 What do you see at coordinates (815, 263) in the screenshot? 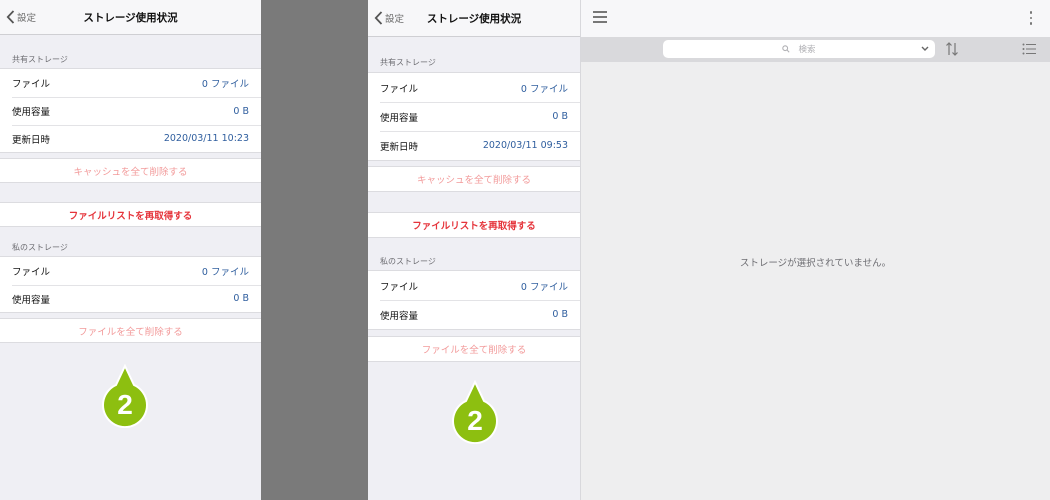
I see `empty-state-message: ストレージが選択されていません。` at bounding box center [815, 263].